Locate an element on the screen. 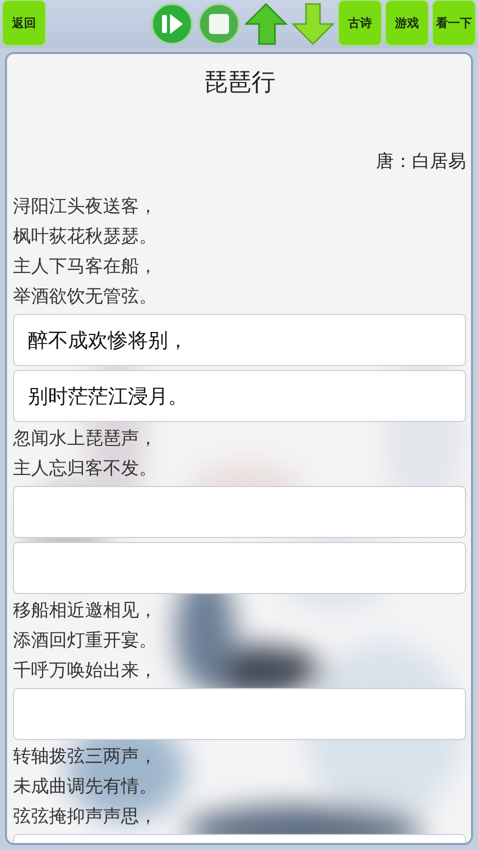 This screenshot has height=850, width=478. poem-line: 浔阳江头夜送客， is located at coordinates (85, 207).